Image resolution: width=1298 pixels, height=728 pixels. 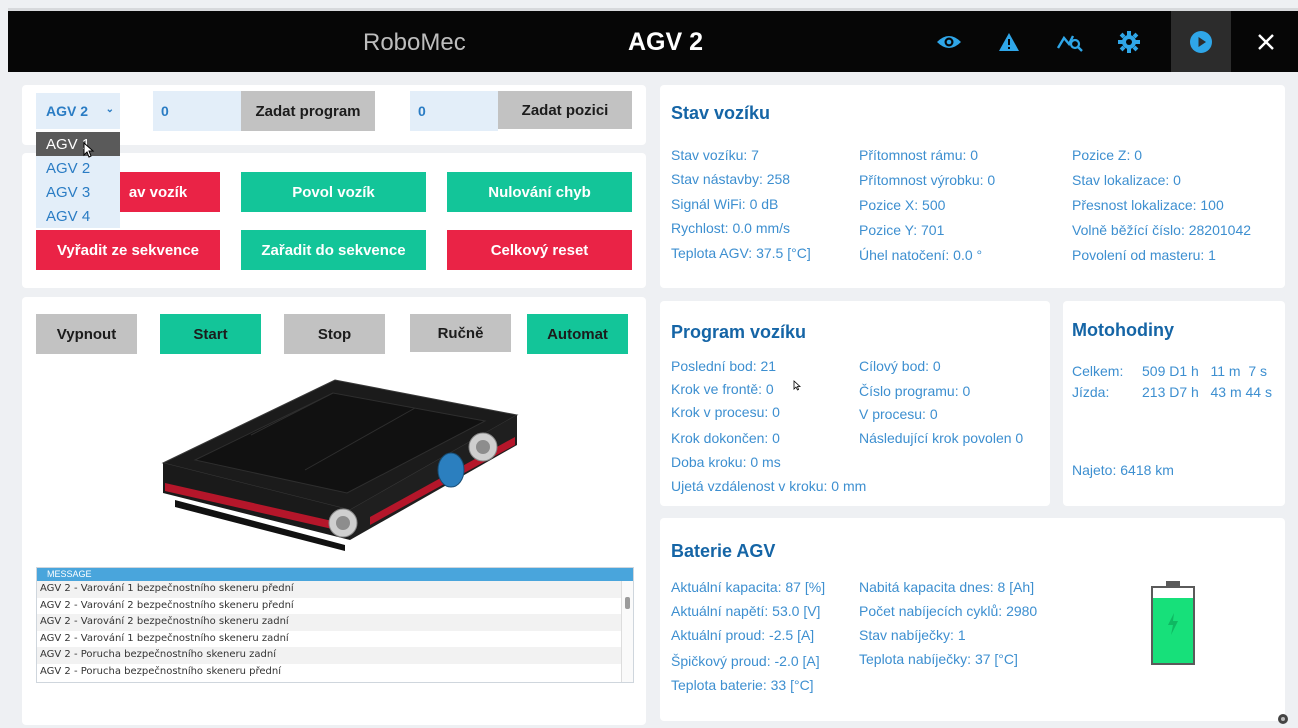 What do you see at coordinates (741, 253) in the screenshot?
I see `status-value: Teplota AGV: 37.5 [°C]` at bounding box center [741, 253].